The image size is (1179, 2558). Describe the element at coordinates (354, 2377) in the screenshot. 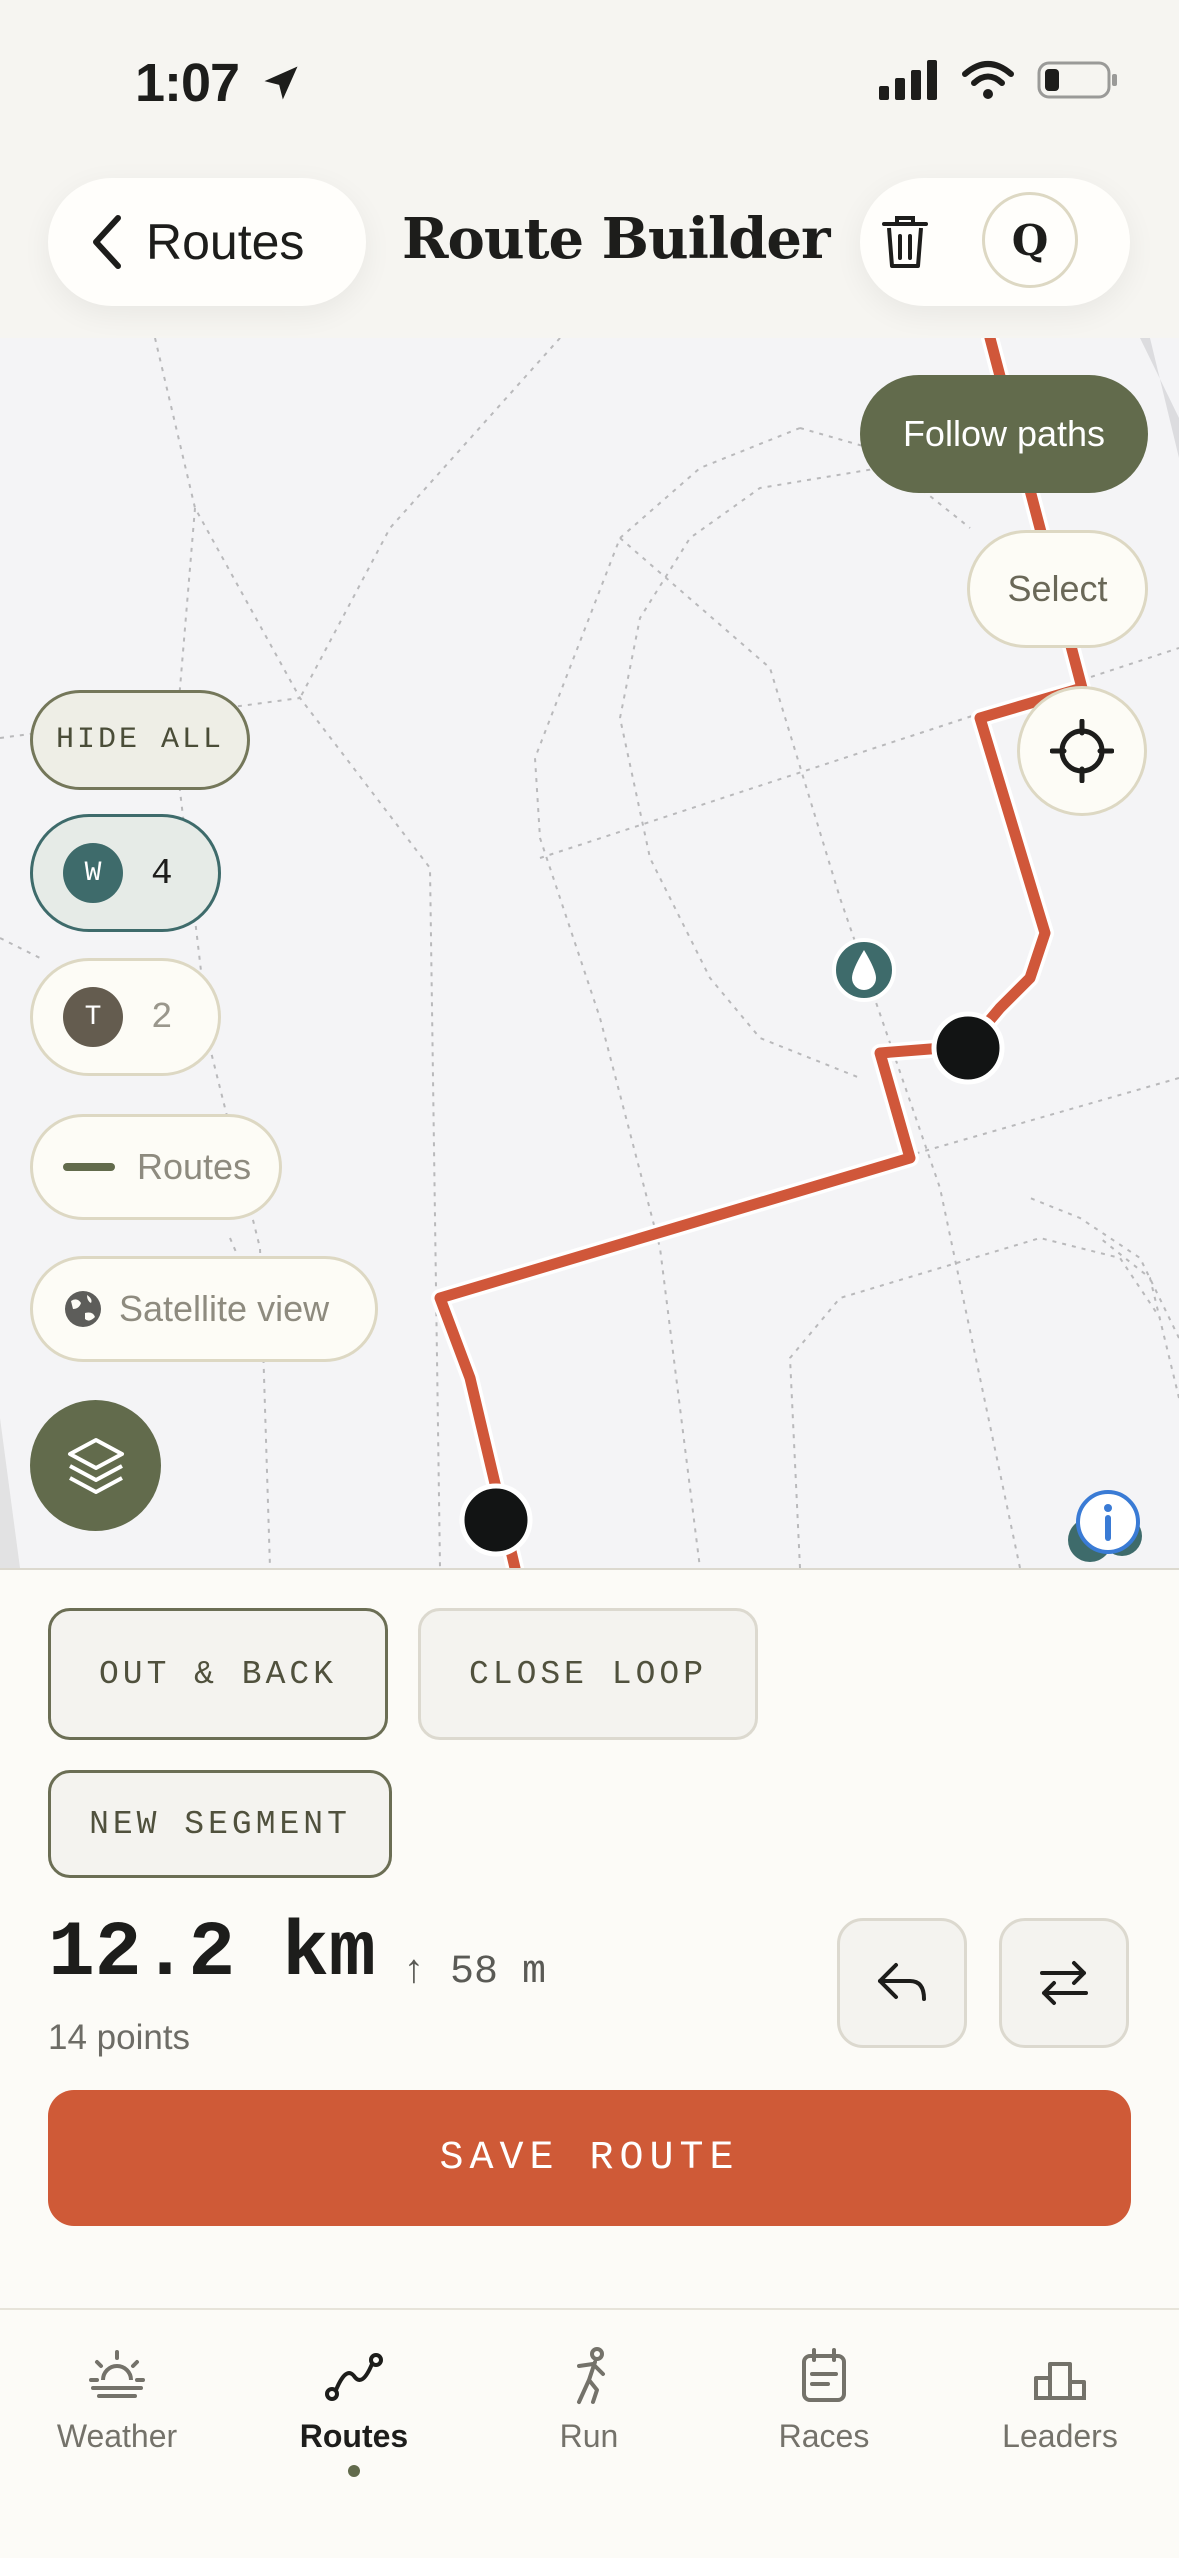

I see `route-icon` at that location.